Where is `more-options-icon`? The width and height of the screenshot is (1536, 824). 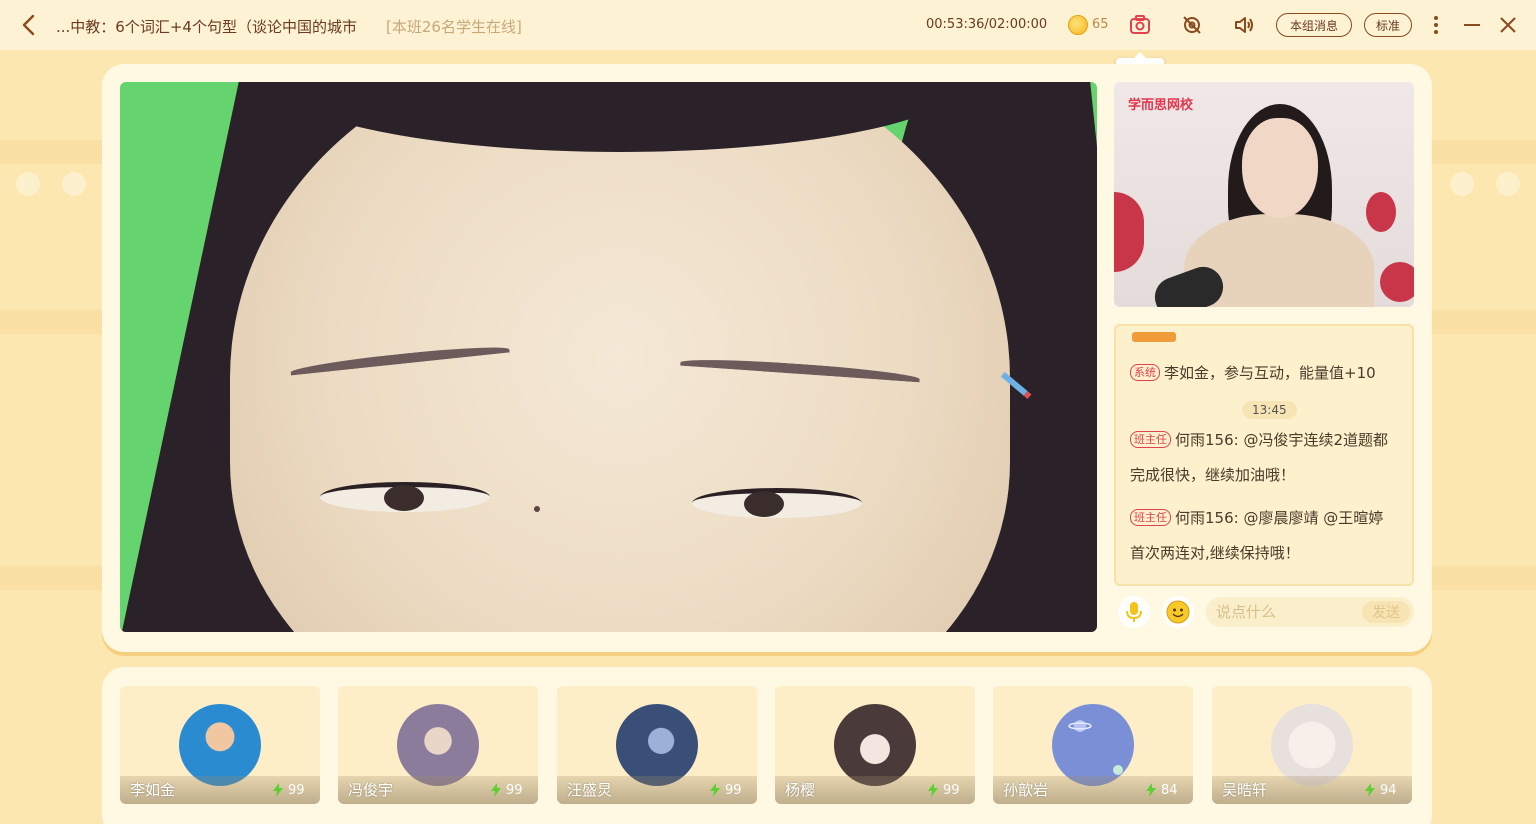 more-options-icon is located at coordinates (1436, 25).